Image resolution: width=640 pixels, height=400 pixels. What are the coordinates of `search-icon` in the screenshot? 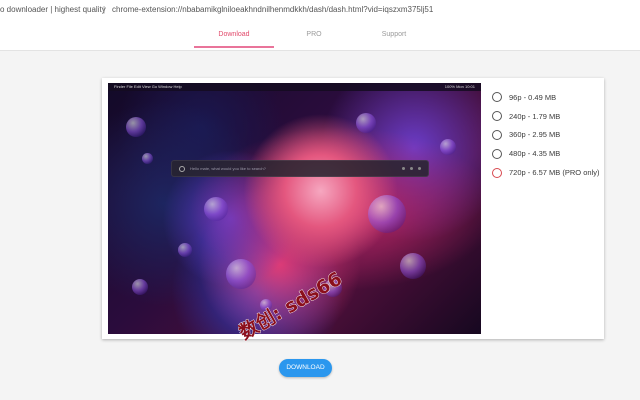 It's located at (182, 169).